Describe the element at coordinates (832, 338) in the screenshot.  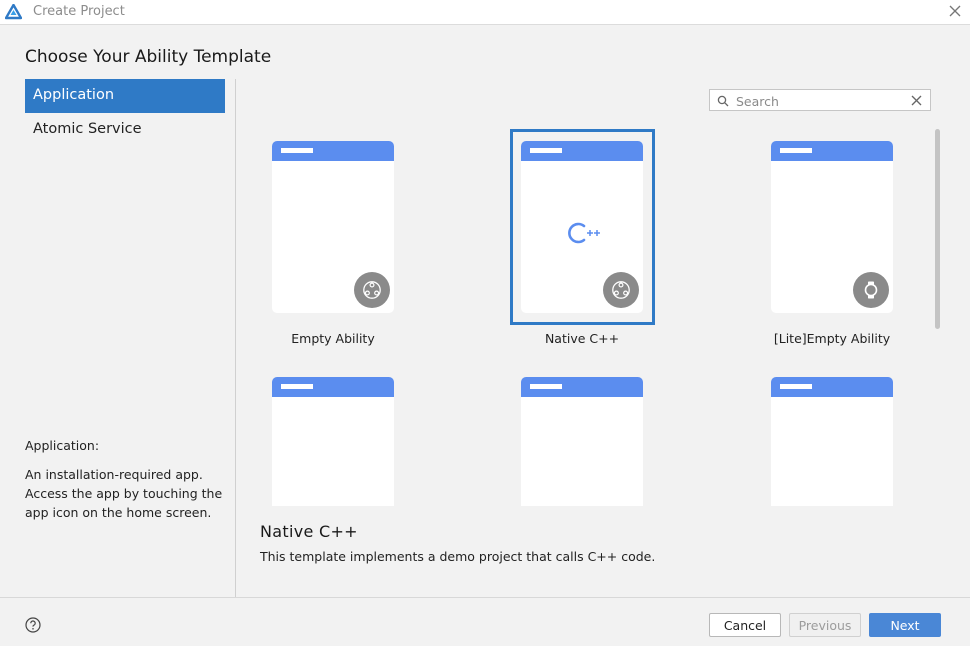
I see `template-label: [Lite]Empty Ability` at that location.